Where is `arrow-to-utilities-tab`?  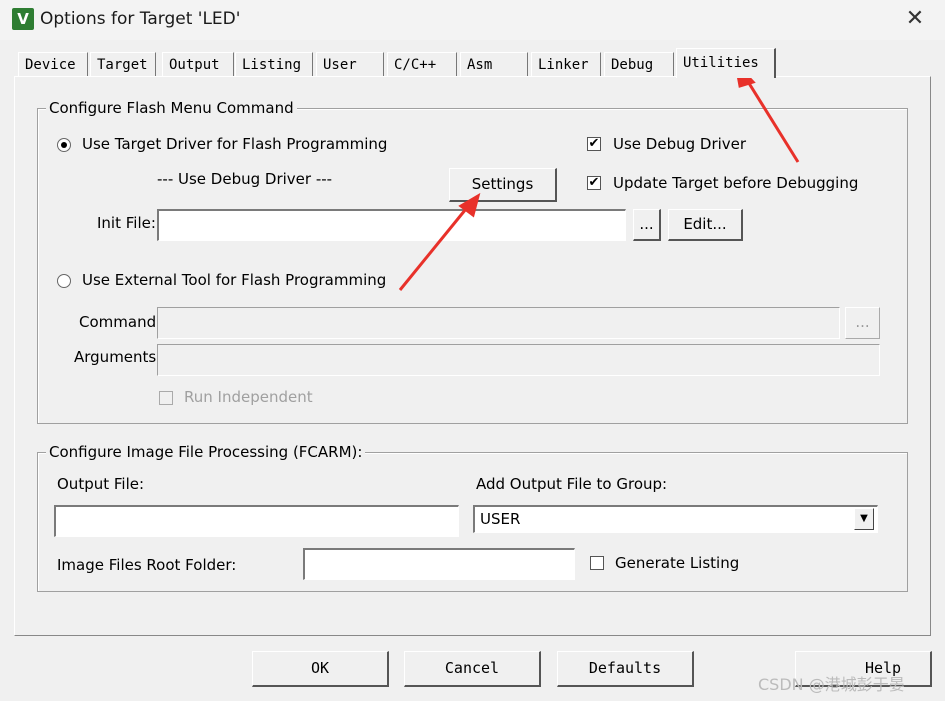 arrow-to-utilities-tab is located at coordinates (770, 117).